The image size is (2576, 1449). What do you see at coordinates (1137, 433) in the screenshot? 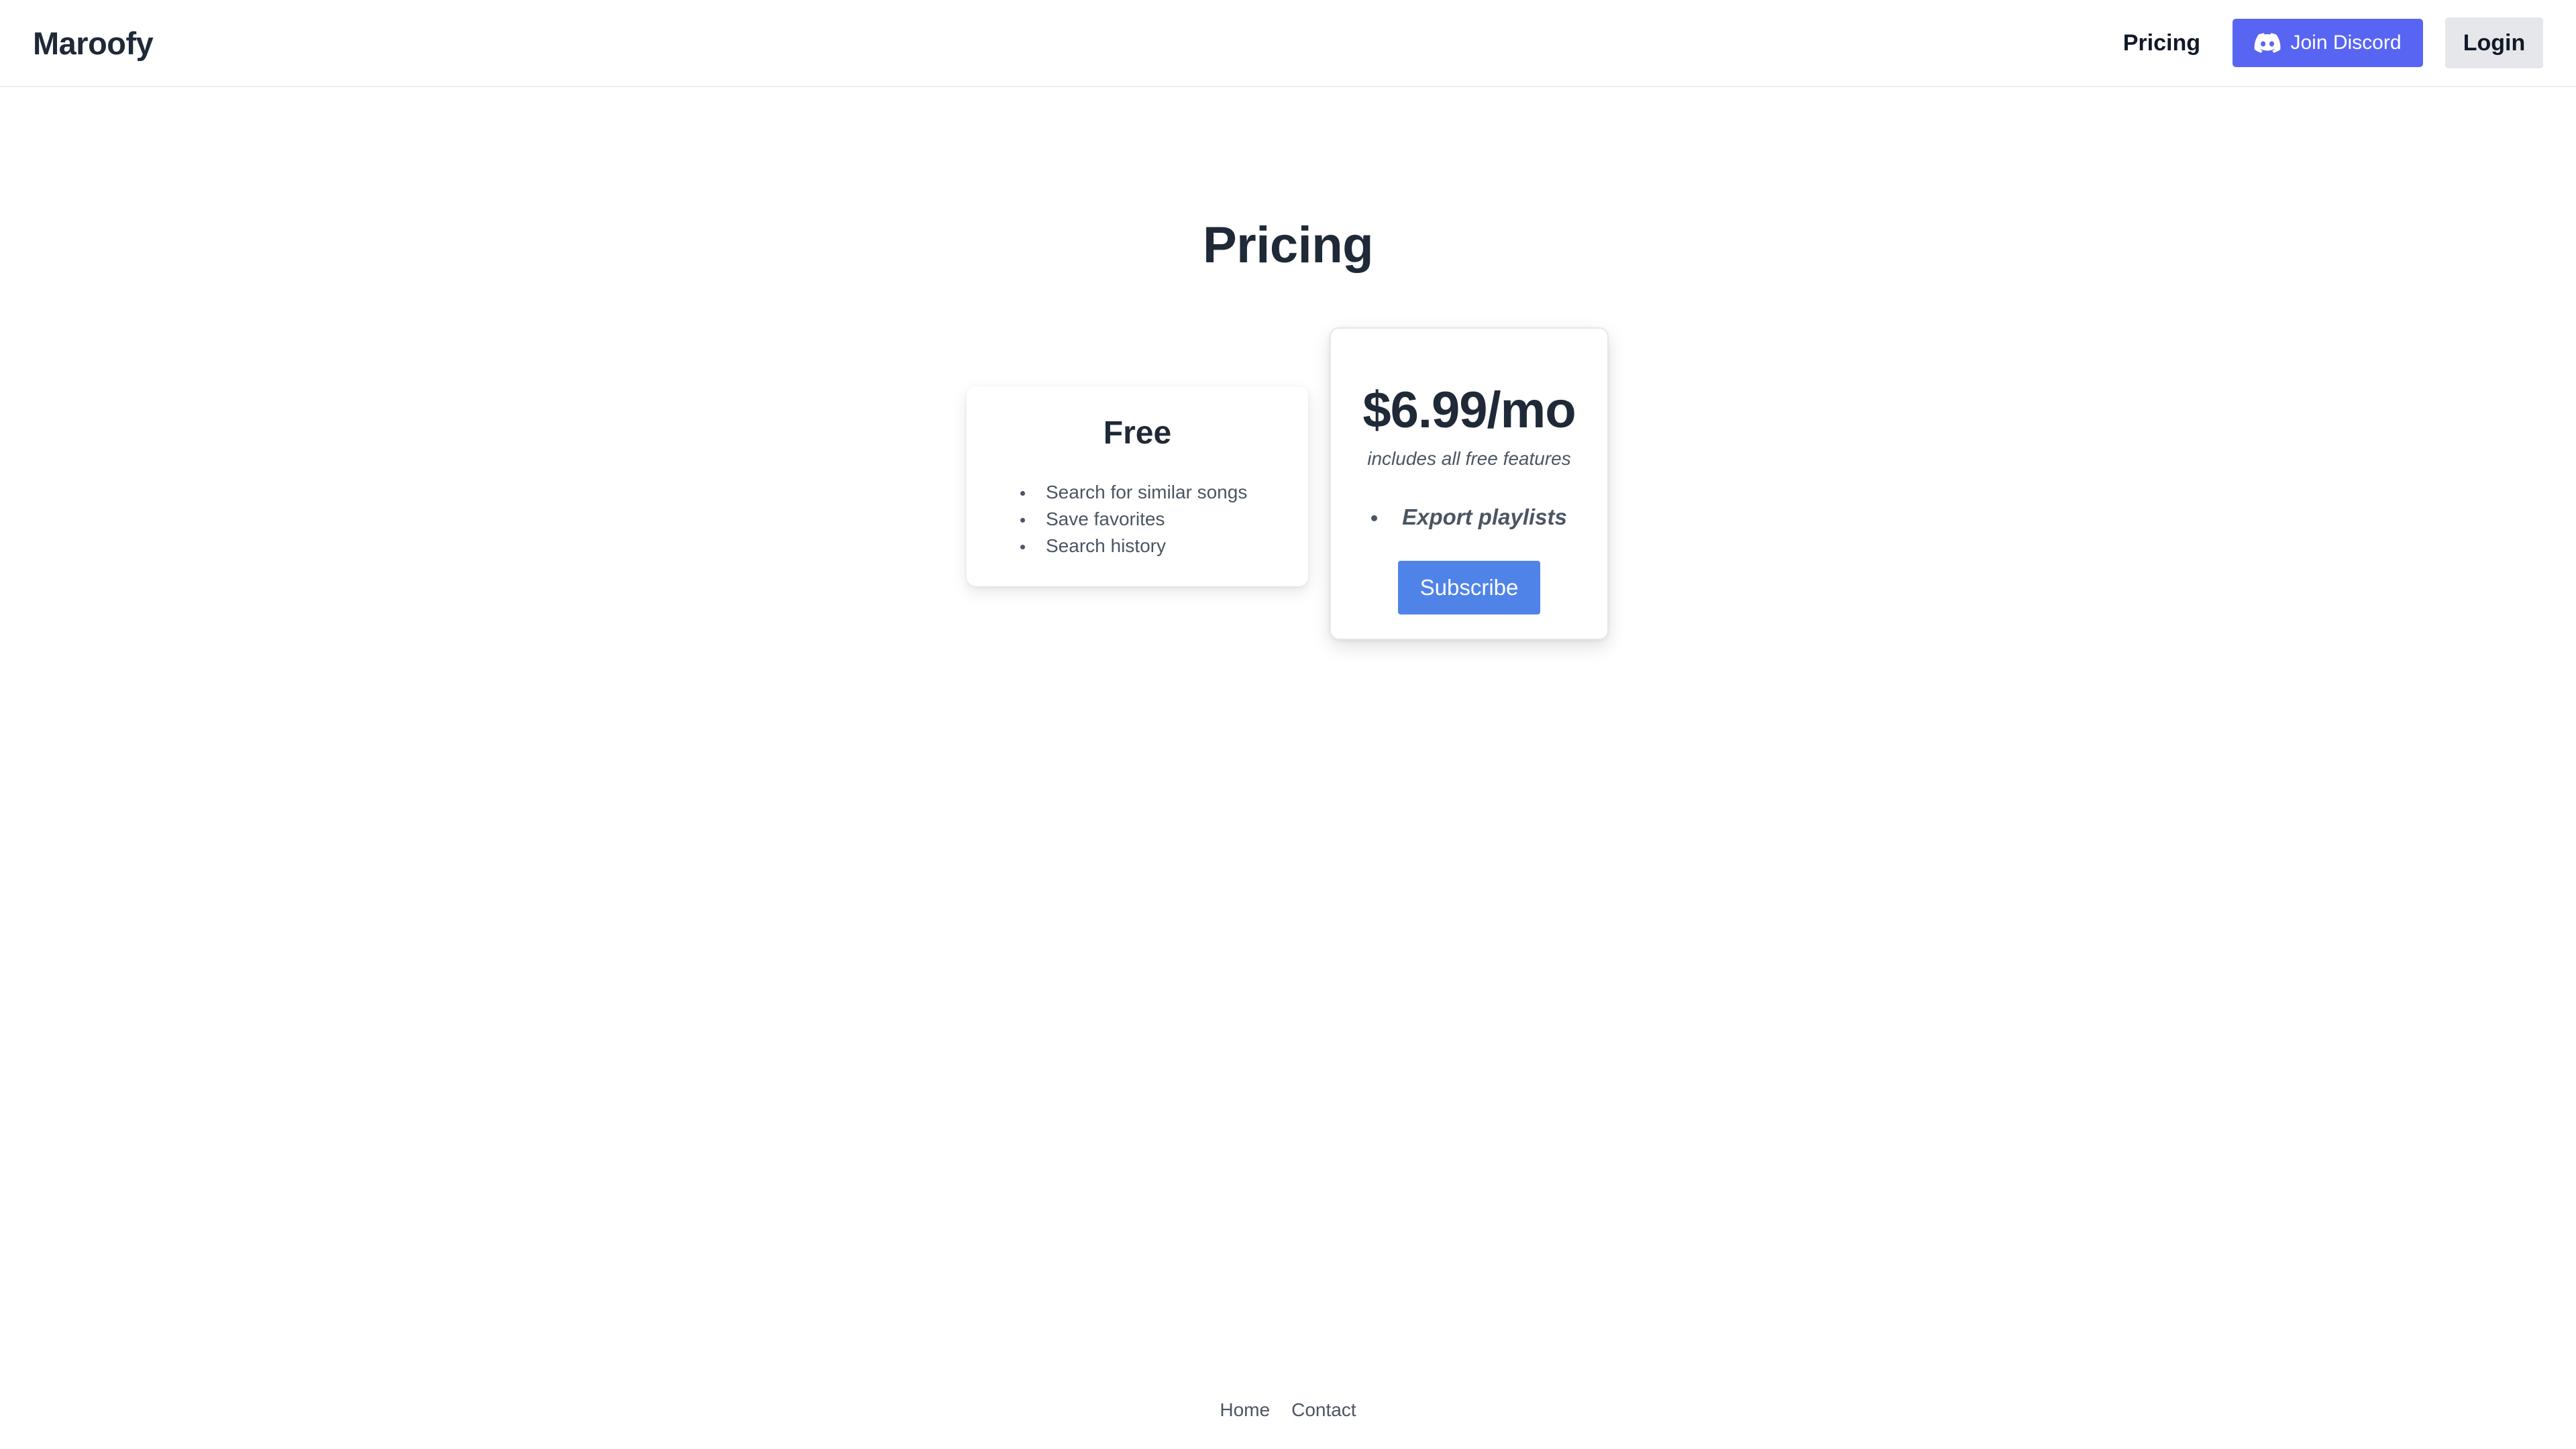
I see `free-plan-title: Free` at bounding box center [1137, 433].